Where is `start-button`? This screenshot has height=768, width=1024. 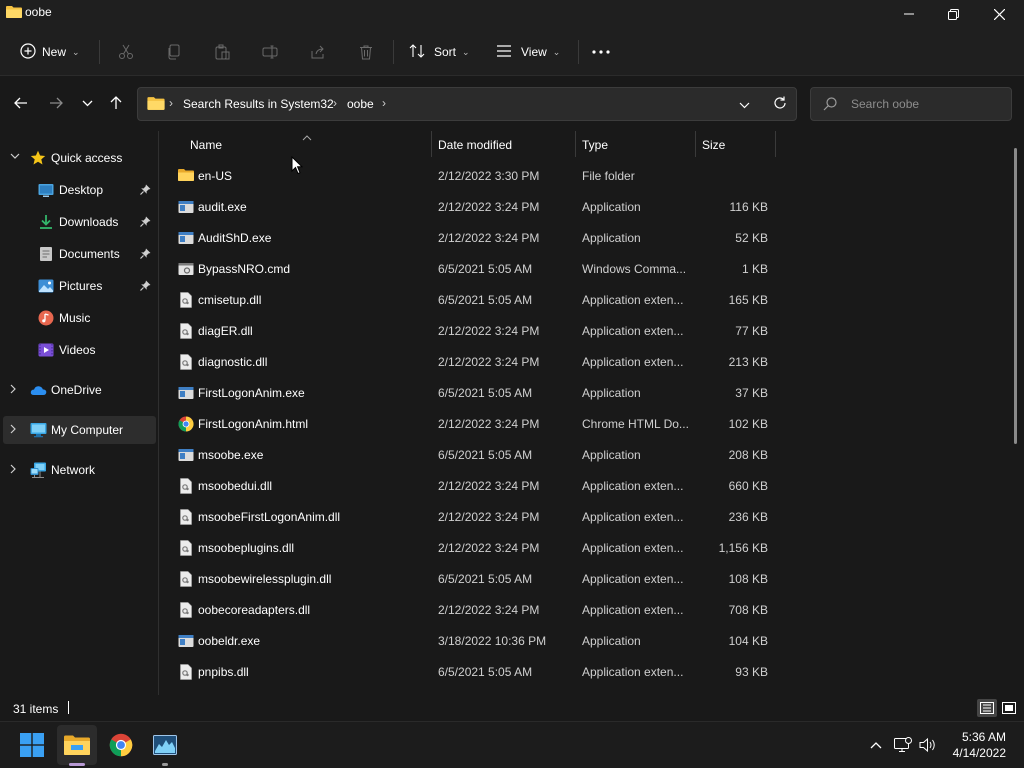
start-button is located at coordinates (32, 745).